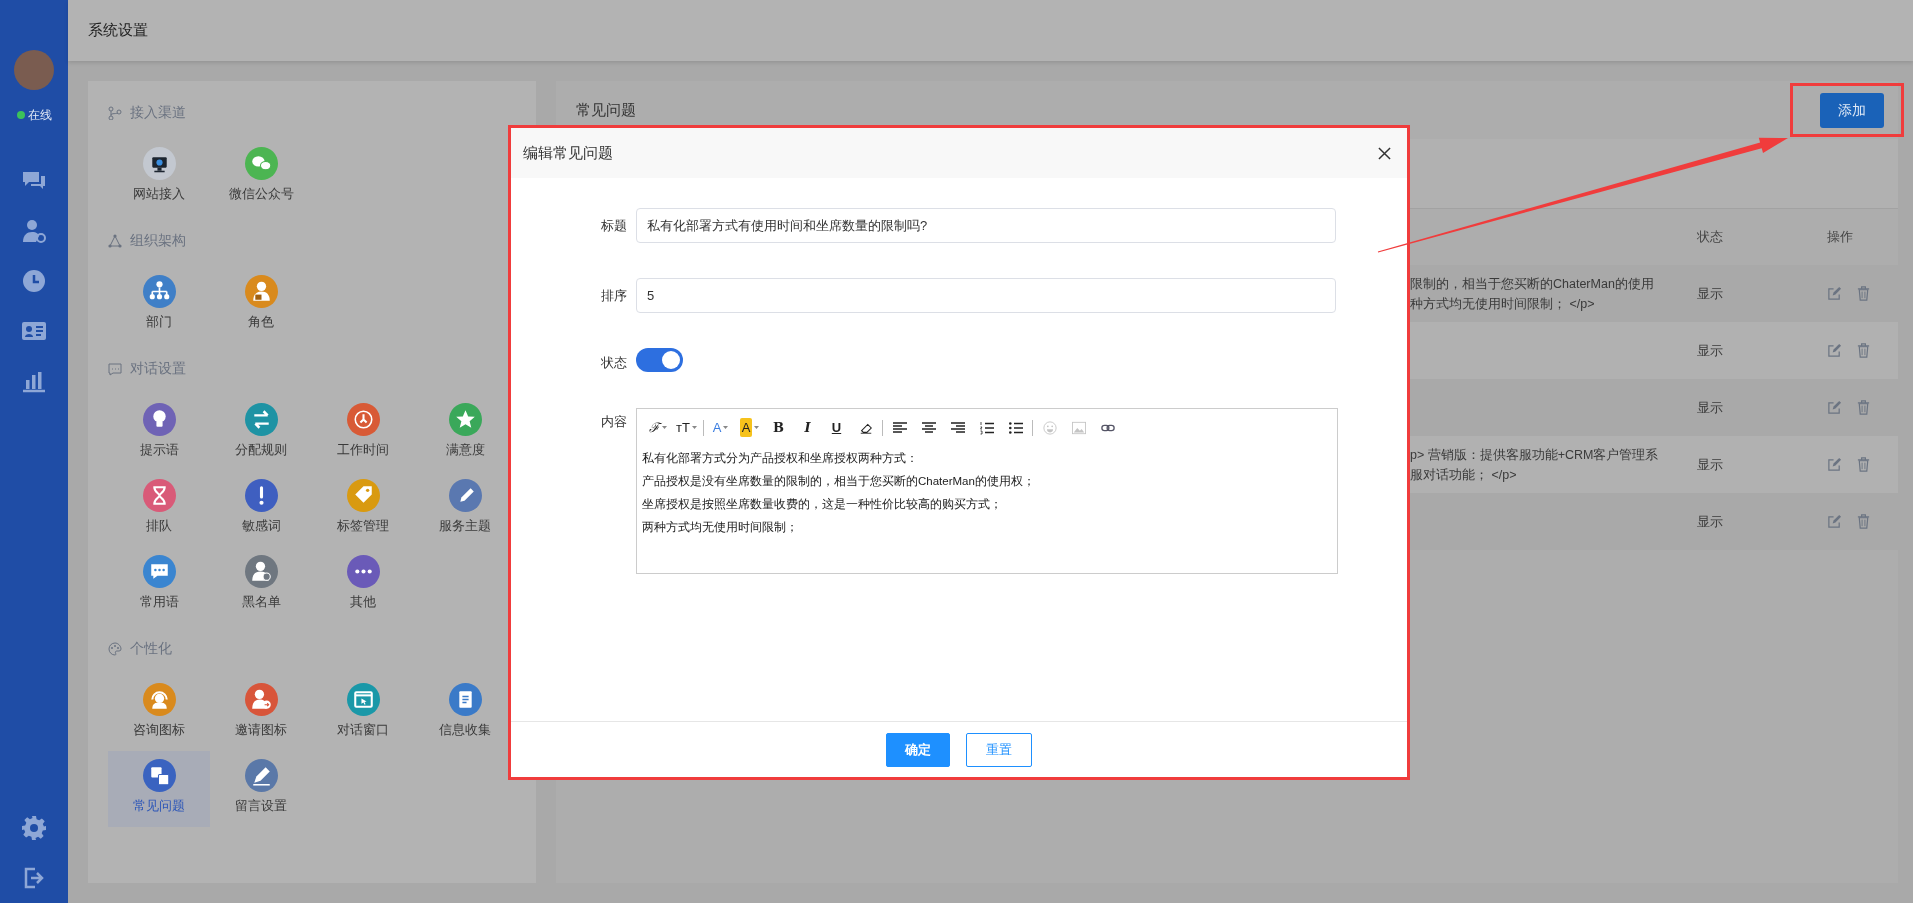 The image size is (1913, 903). What do you see at coordinates (1015, 427) in the screenshot?
I see `bullet-list-icon` at bounding box center [1015, 427].